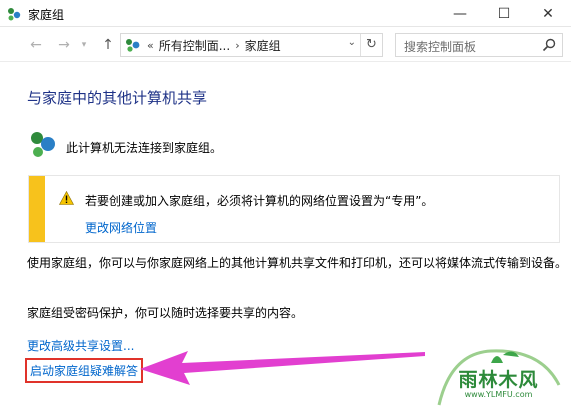 The image size is (571, 412). I want to click on breadcrumb-item-homegroup: 家庭组, so click(263, 45).